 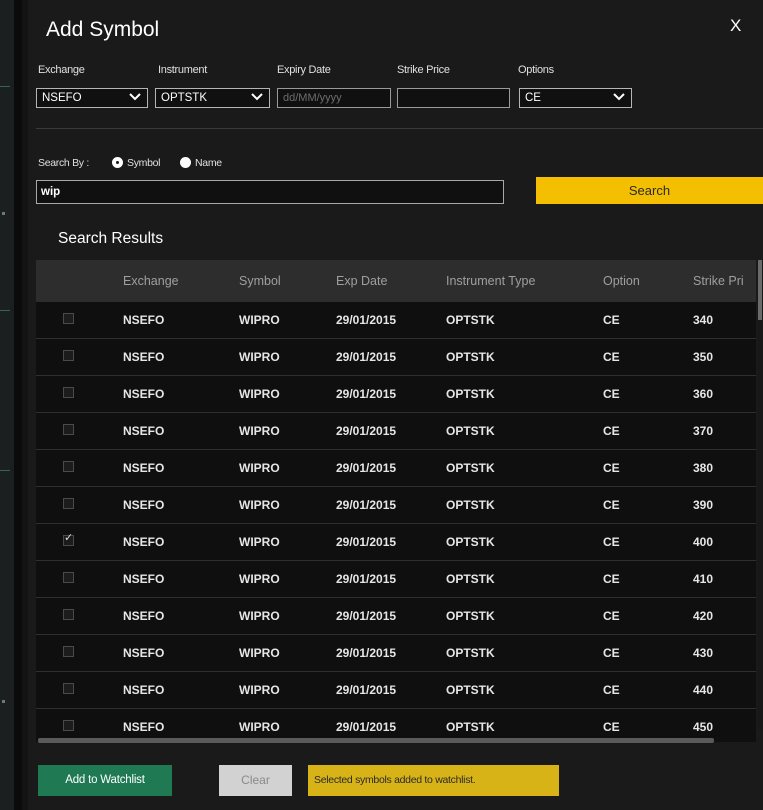 I want to click on strike-price-label: Strike Price, so click(x=423, y=70).